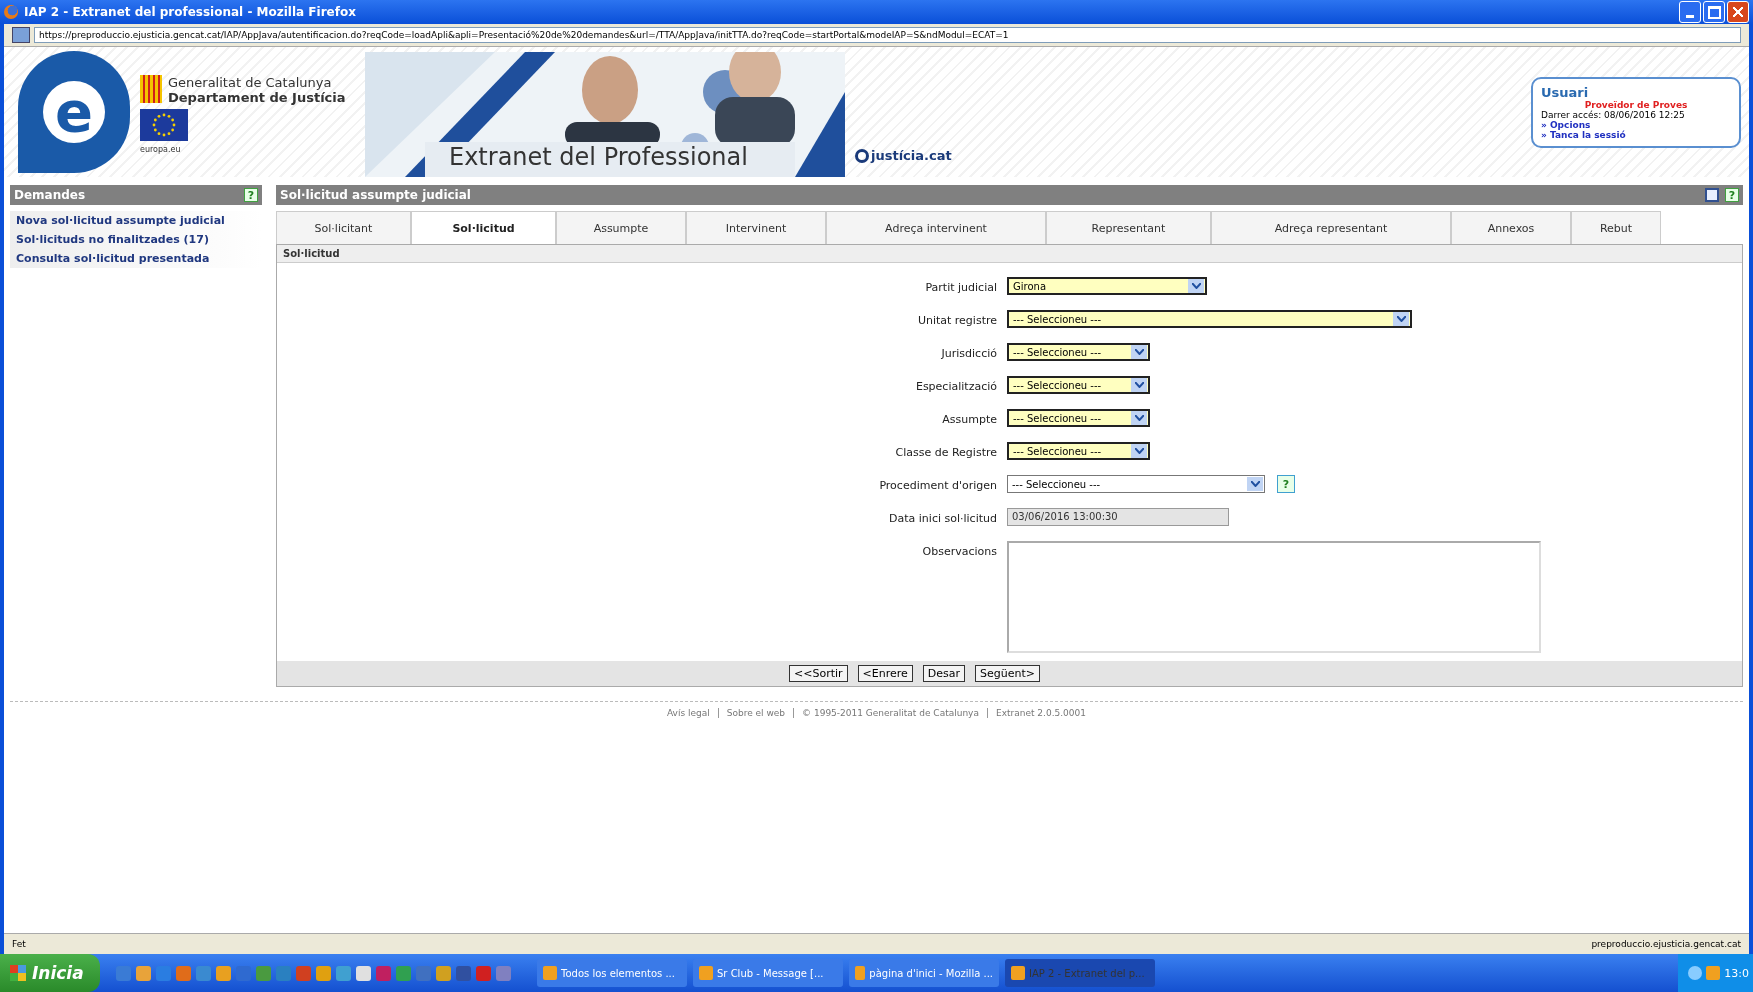 The image size is (1753, 992). I want to click on field-label: Procediment d'origen, so click(938, 486).